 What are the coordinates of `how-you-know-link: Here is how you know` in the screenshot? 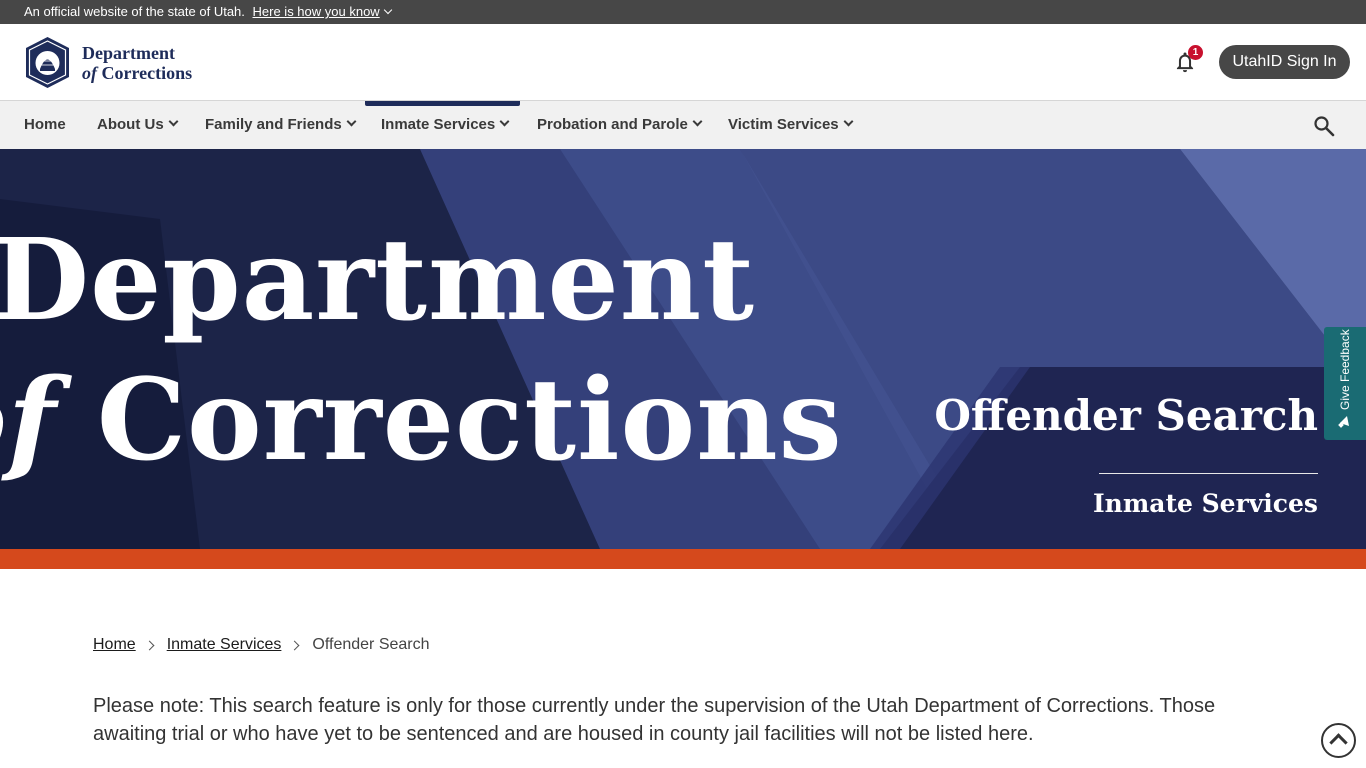 It's located at (322, 11).